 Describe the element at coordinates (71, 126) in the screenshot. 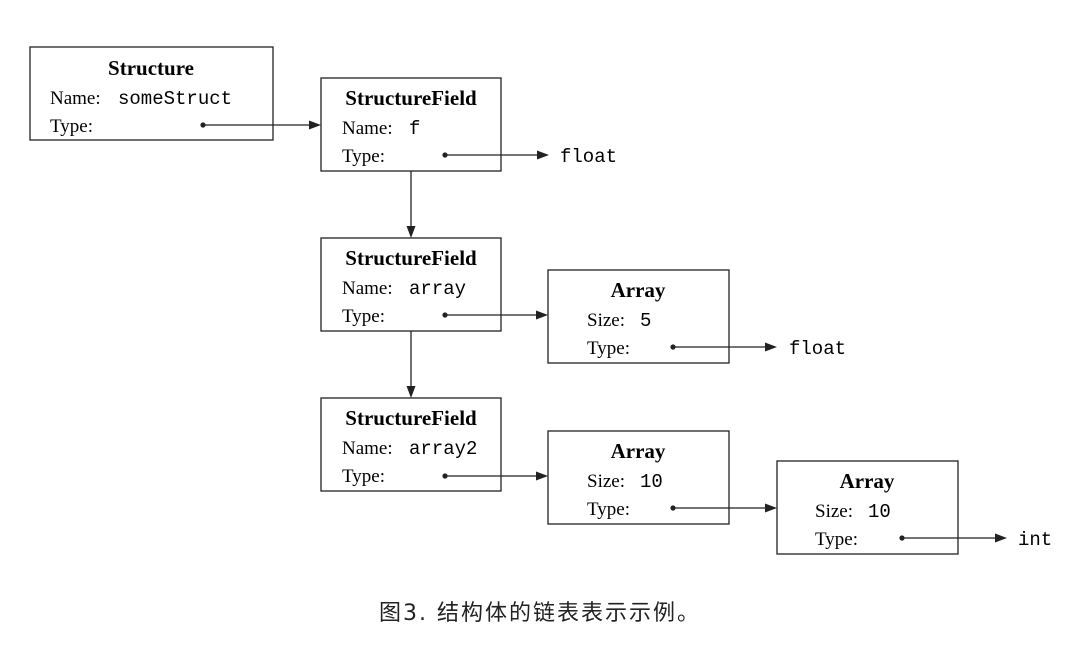

I see `structure-type-label: Type:` at that location.